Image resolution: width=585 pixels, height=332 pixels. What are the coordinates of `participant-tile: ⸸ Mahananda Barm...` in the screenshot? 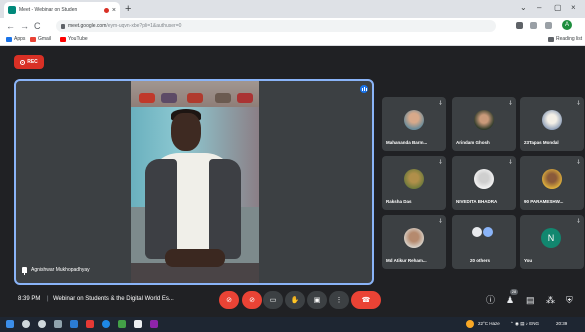 It's located at (414, 124).